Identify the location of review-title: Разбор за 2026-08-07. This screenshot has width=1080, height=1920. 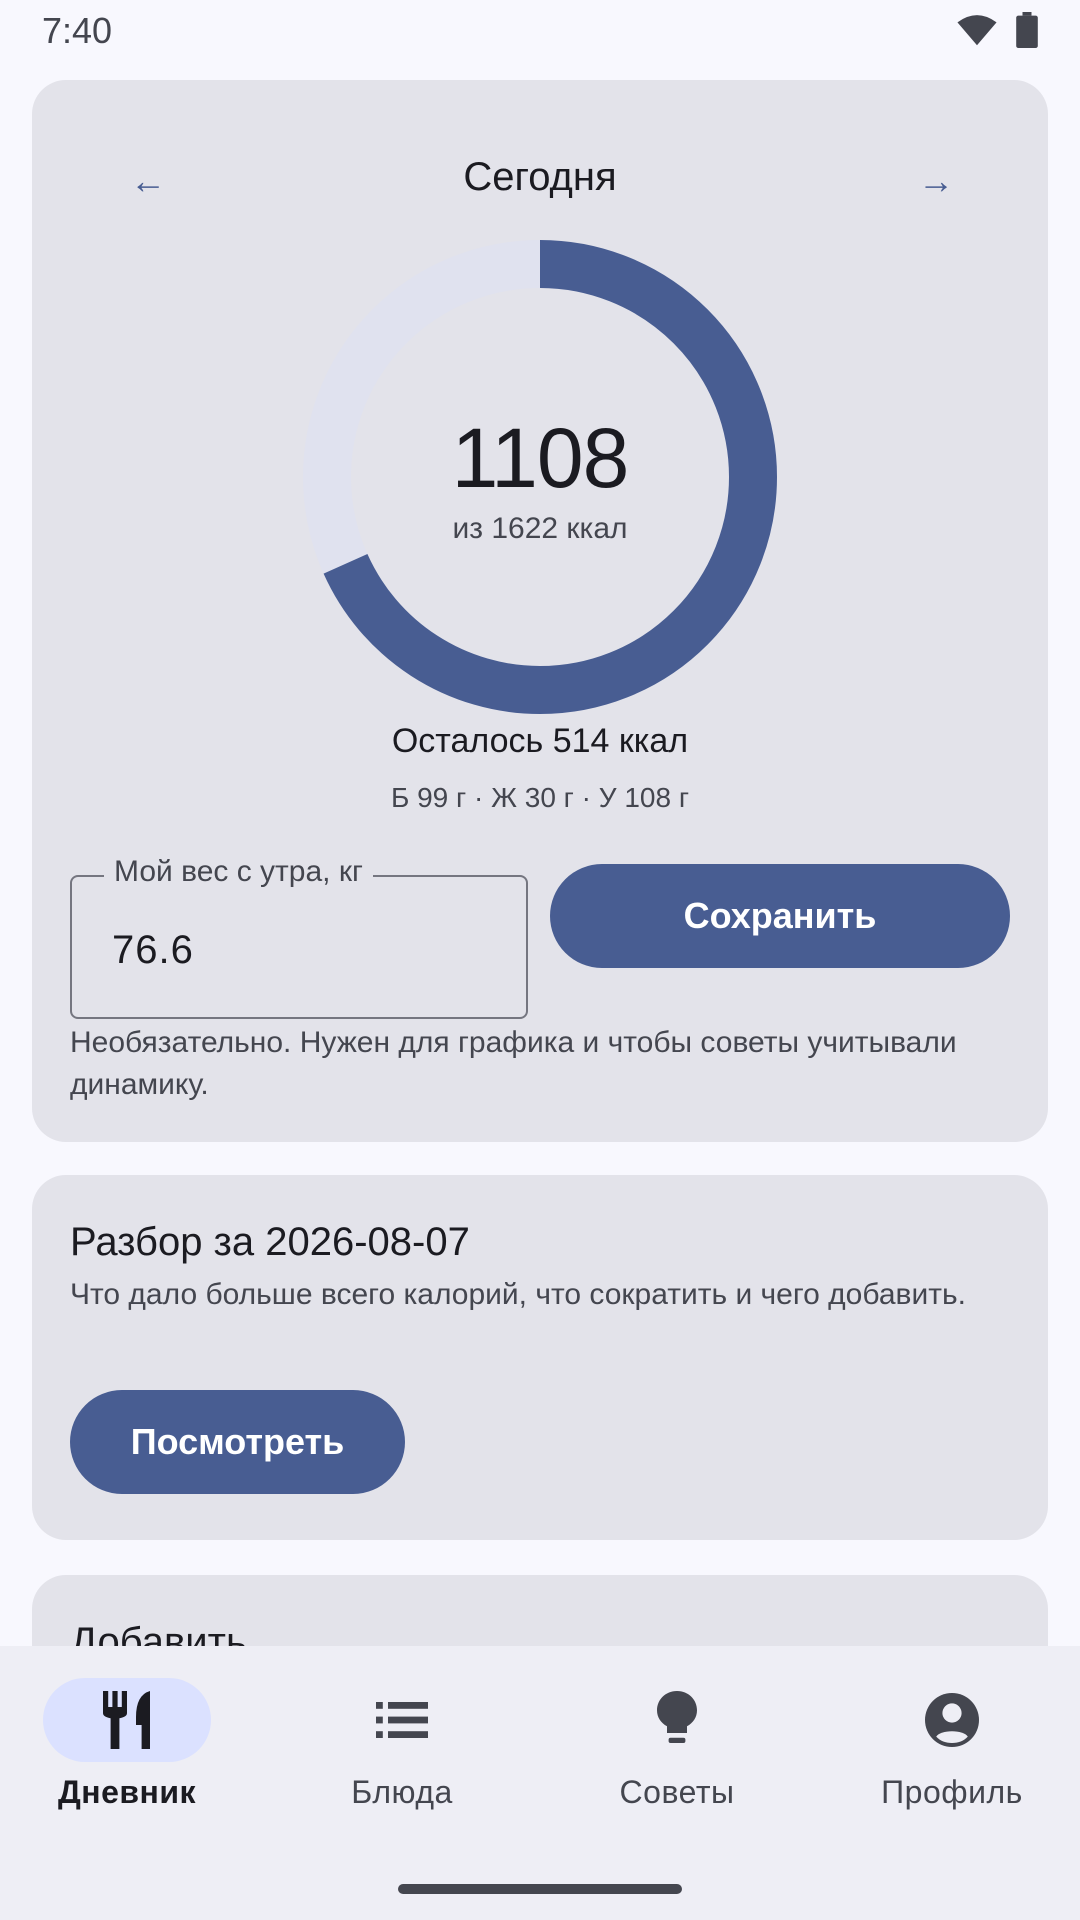
(270, 1242).